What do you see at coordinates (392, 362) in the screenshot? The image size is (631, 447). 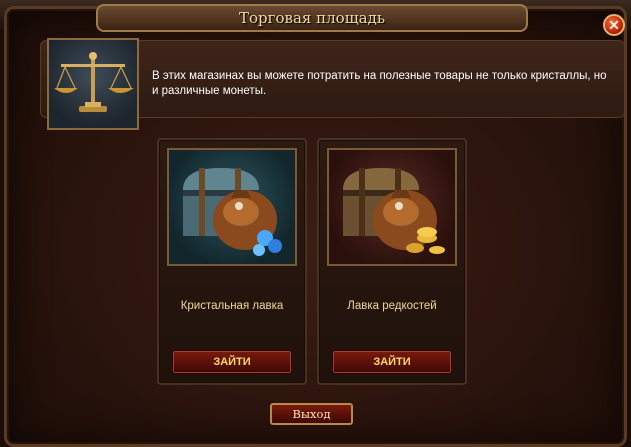 I see `enter-rarities-shop-button: ЗАЙТИ` at bounding box center [392, 362].